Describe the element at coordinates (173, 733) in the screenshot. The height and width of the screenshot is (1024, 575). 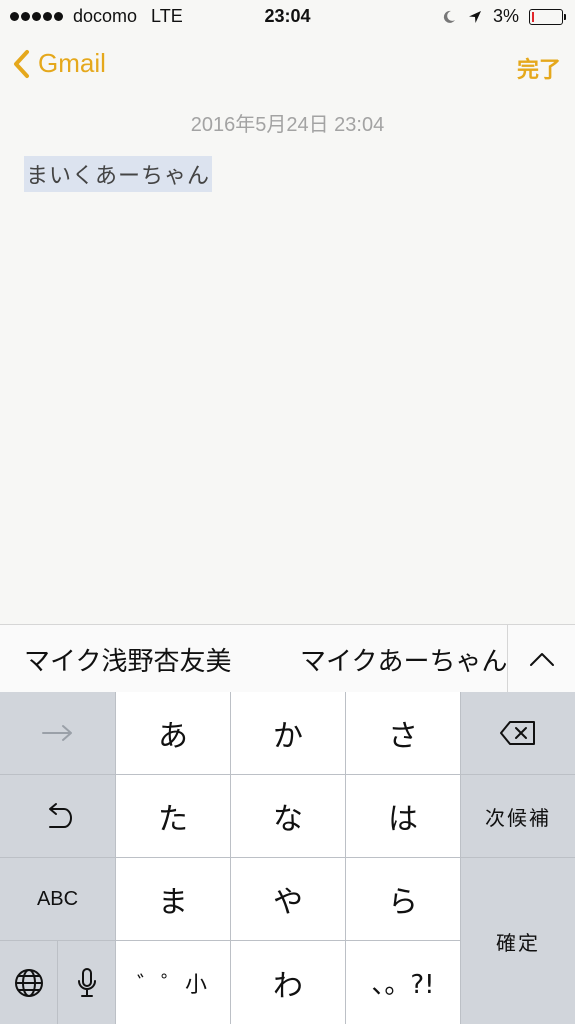
I see `key-a: あ` at that location.